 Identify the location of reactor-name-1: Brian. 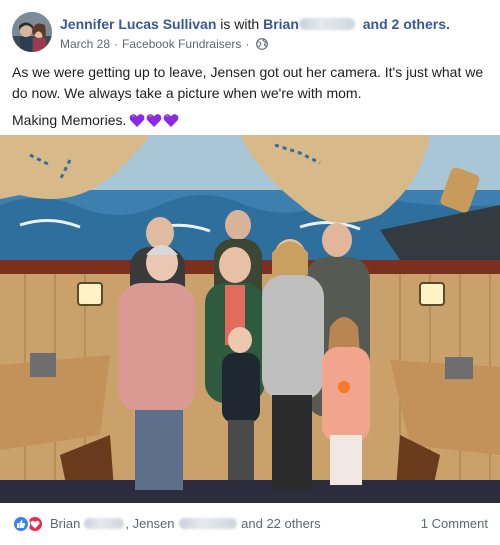
(65, 523).